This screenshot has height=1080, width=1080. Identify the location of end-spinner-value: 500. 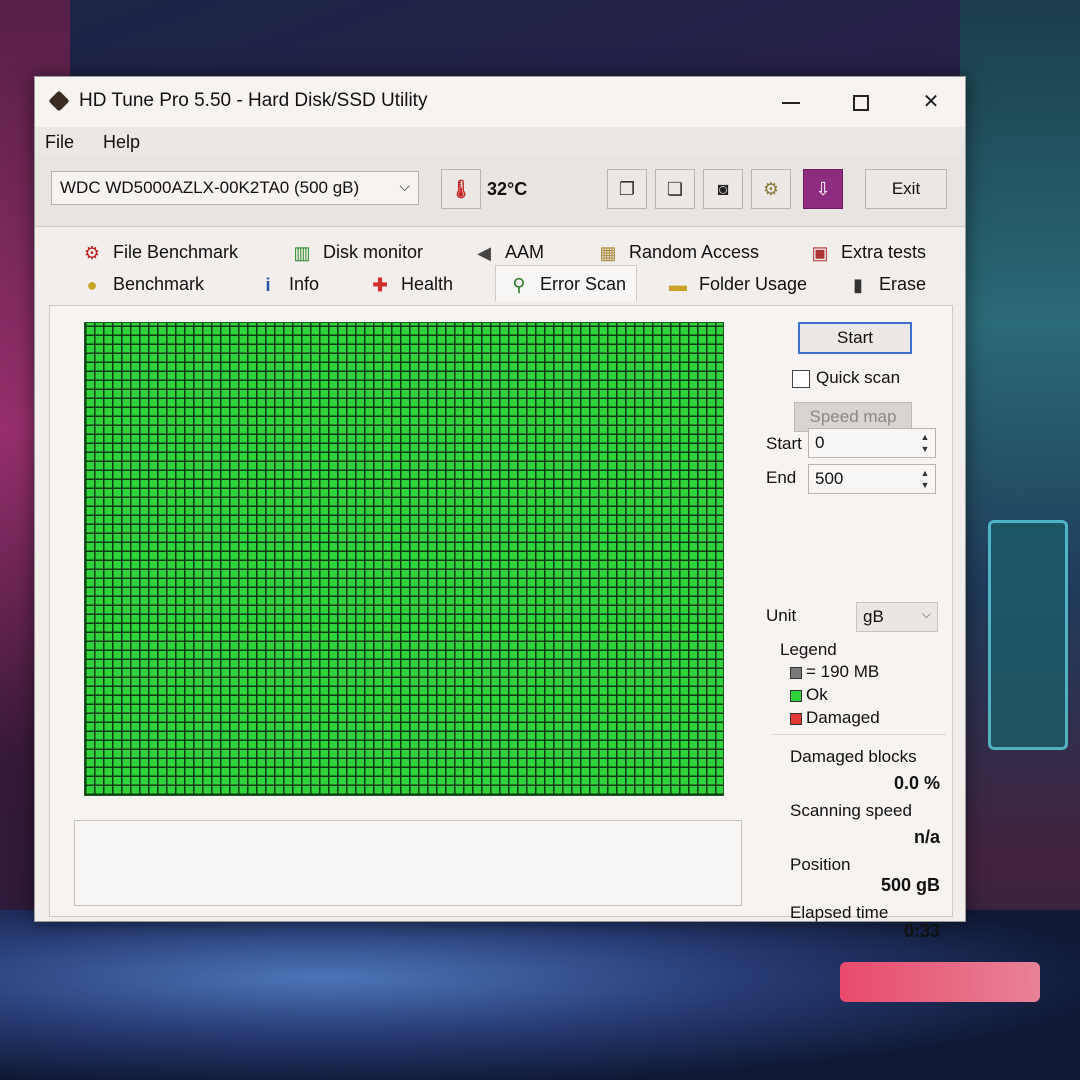
(829, 478).